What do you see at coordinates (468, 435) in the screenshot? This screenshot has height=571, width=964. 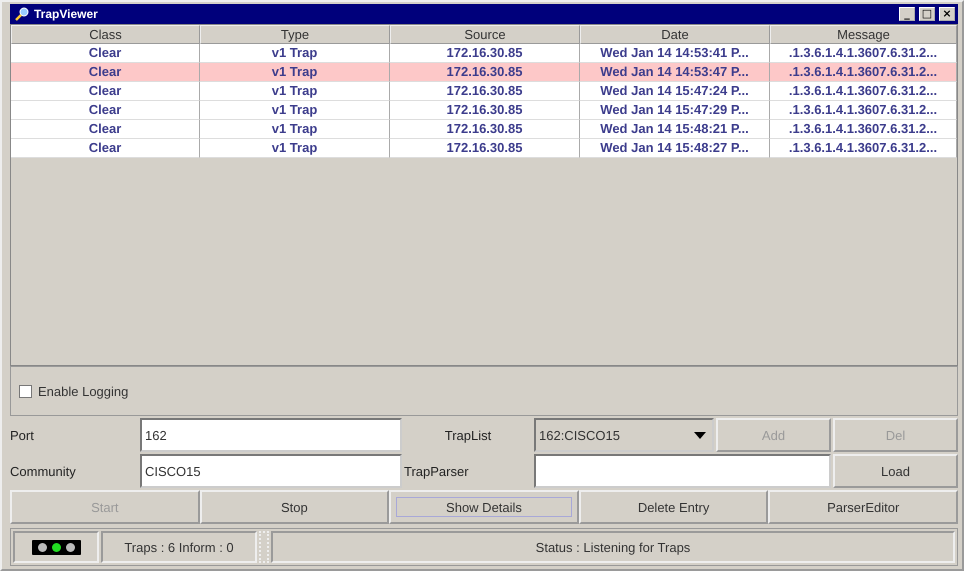 I see `traplist-label: TrapList` at bounding box center [468, 435].